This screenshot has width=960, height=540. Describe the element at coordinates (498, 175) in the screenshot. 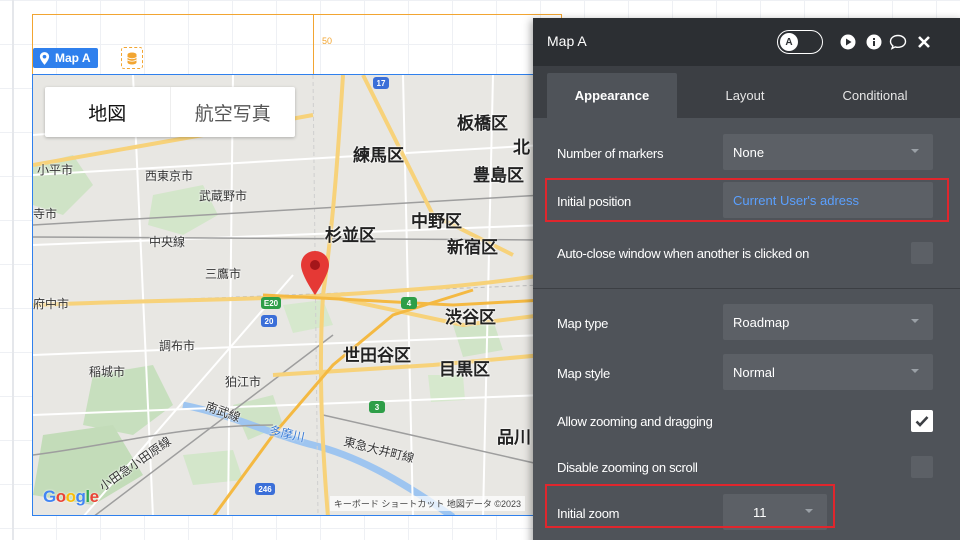

I see `map-label-toshima: 豊島区` at that location.